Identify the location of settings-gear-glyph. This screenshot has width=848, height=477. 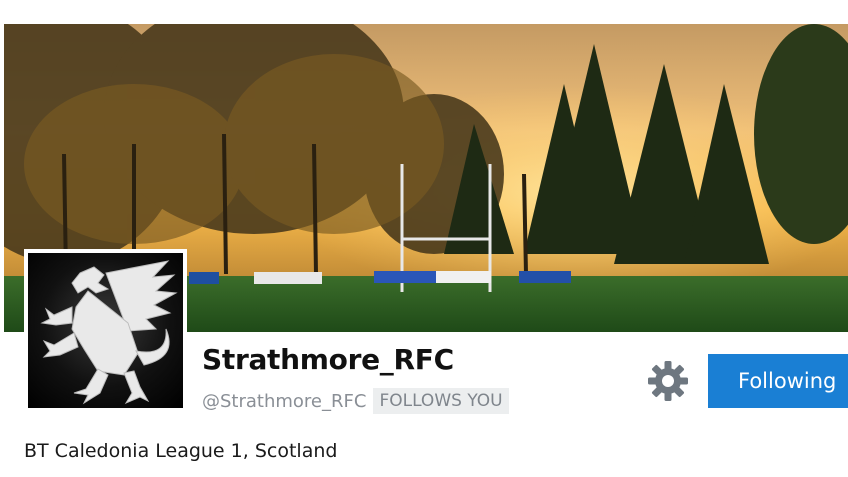
(668, 381).